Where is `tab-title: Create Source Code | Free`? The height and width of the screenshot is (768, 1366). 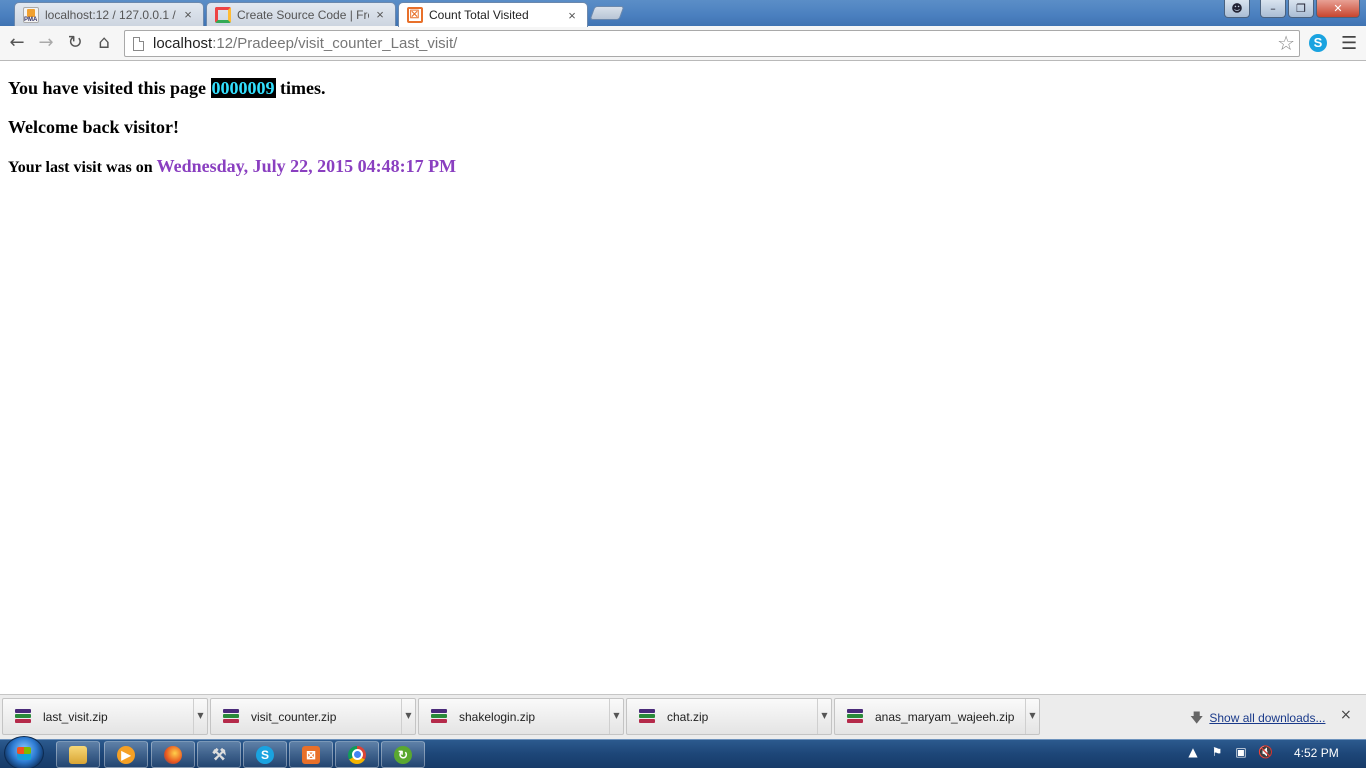 tab-title: Create Source Code | Free is located at coordinates (303, 14).